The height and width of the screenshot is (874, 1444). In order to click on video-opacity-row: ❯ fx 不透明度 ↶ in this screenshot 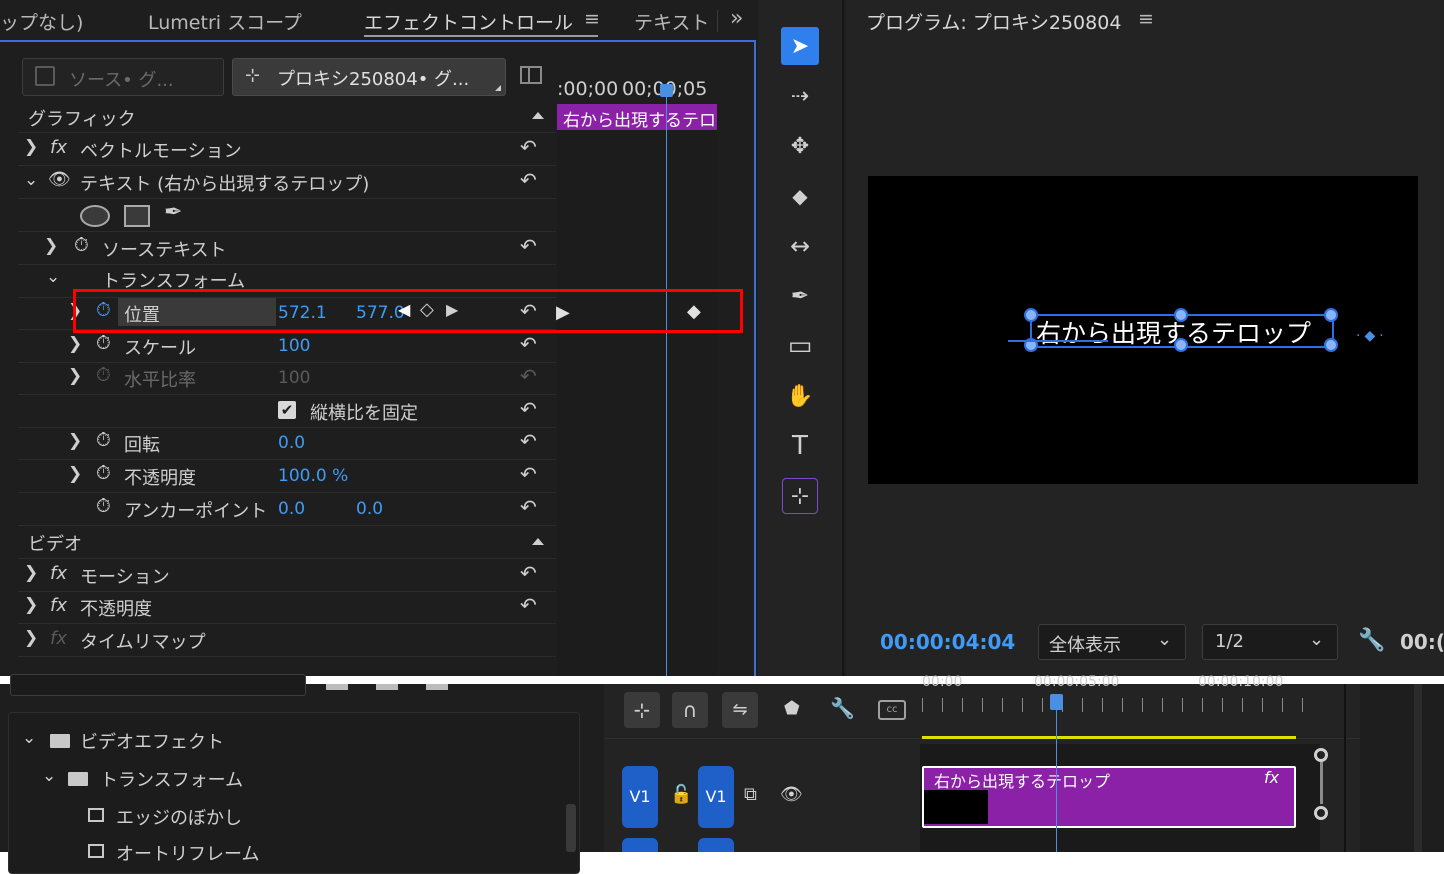, I will do `click(287, 607)`.